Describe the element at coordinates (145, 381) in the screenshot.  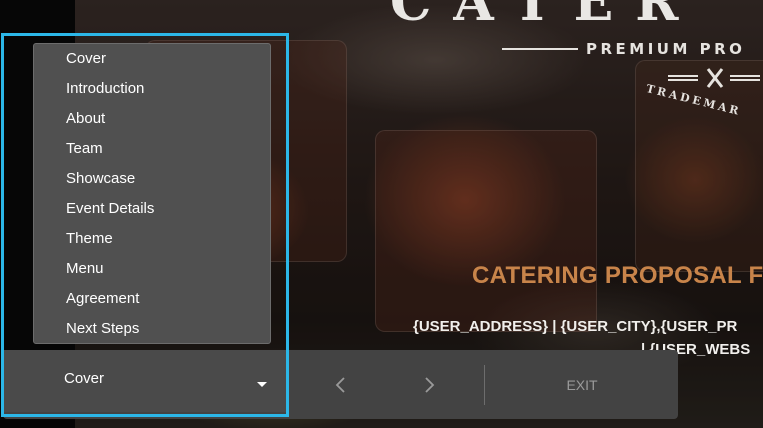
I see `slide-selector: Cover` at that location.